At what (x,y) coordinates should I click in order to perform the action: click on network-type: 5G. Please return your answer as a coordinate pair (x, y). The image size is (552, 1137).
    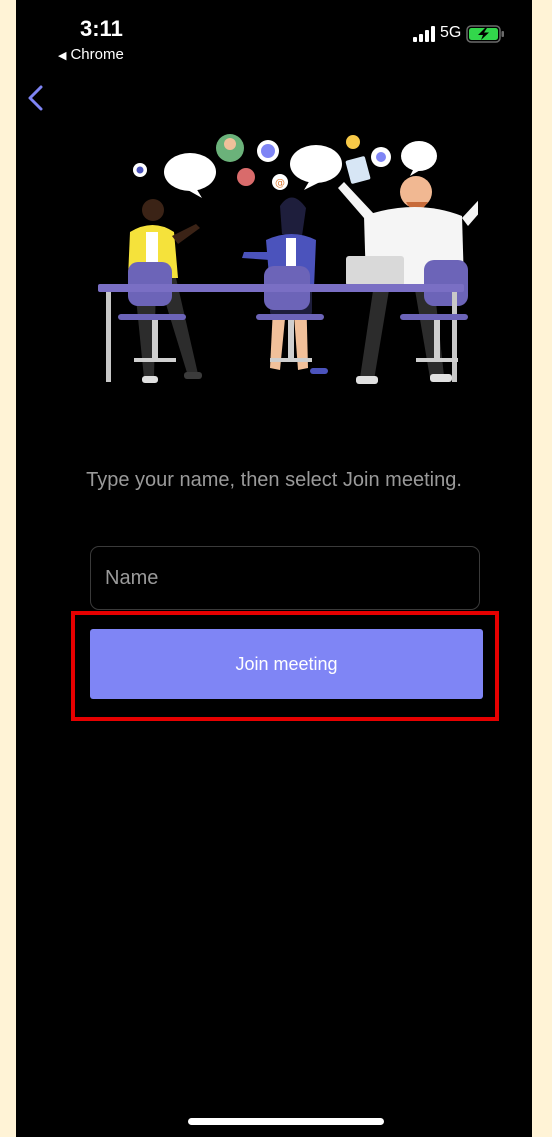
    Looking at the image, I should click on (451, 32).